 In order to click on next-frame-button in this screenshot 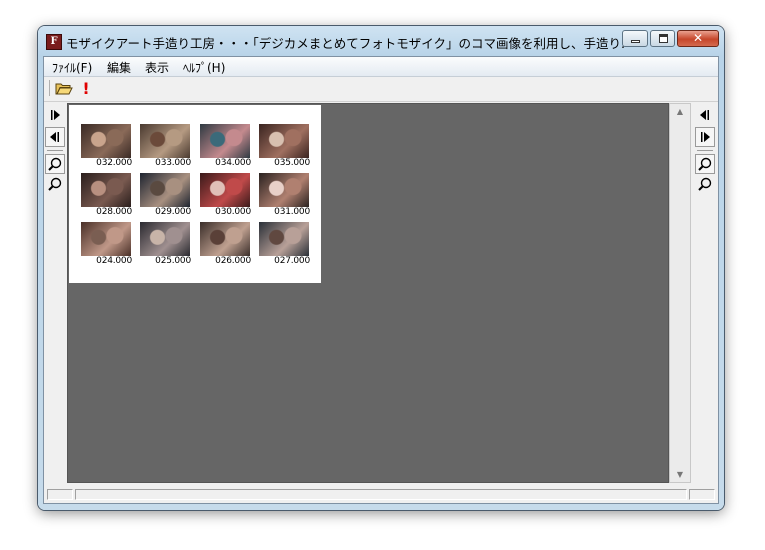, I will do `click(55, 115)`.